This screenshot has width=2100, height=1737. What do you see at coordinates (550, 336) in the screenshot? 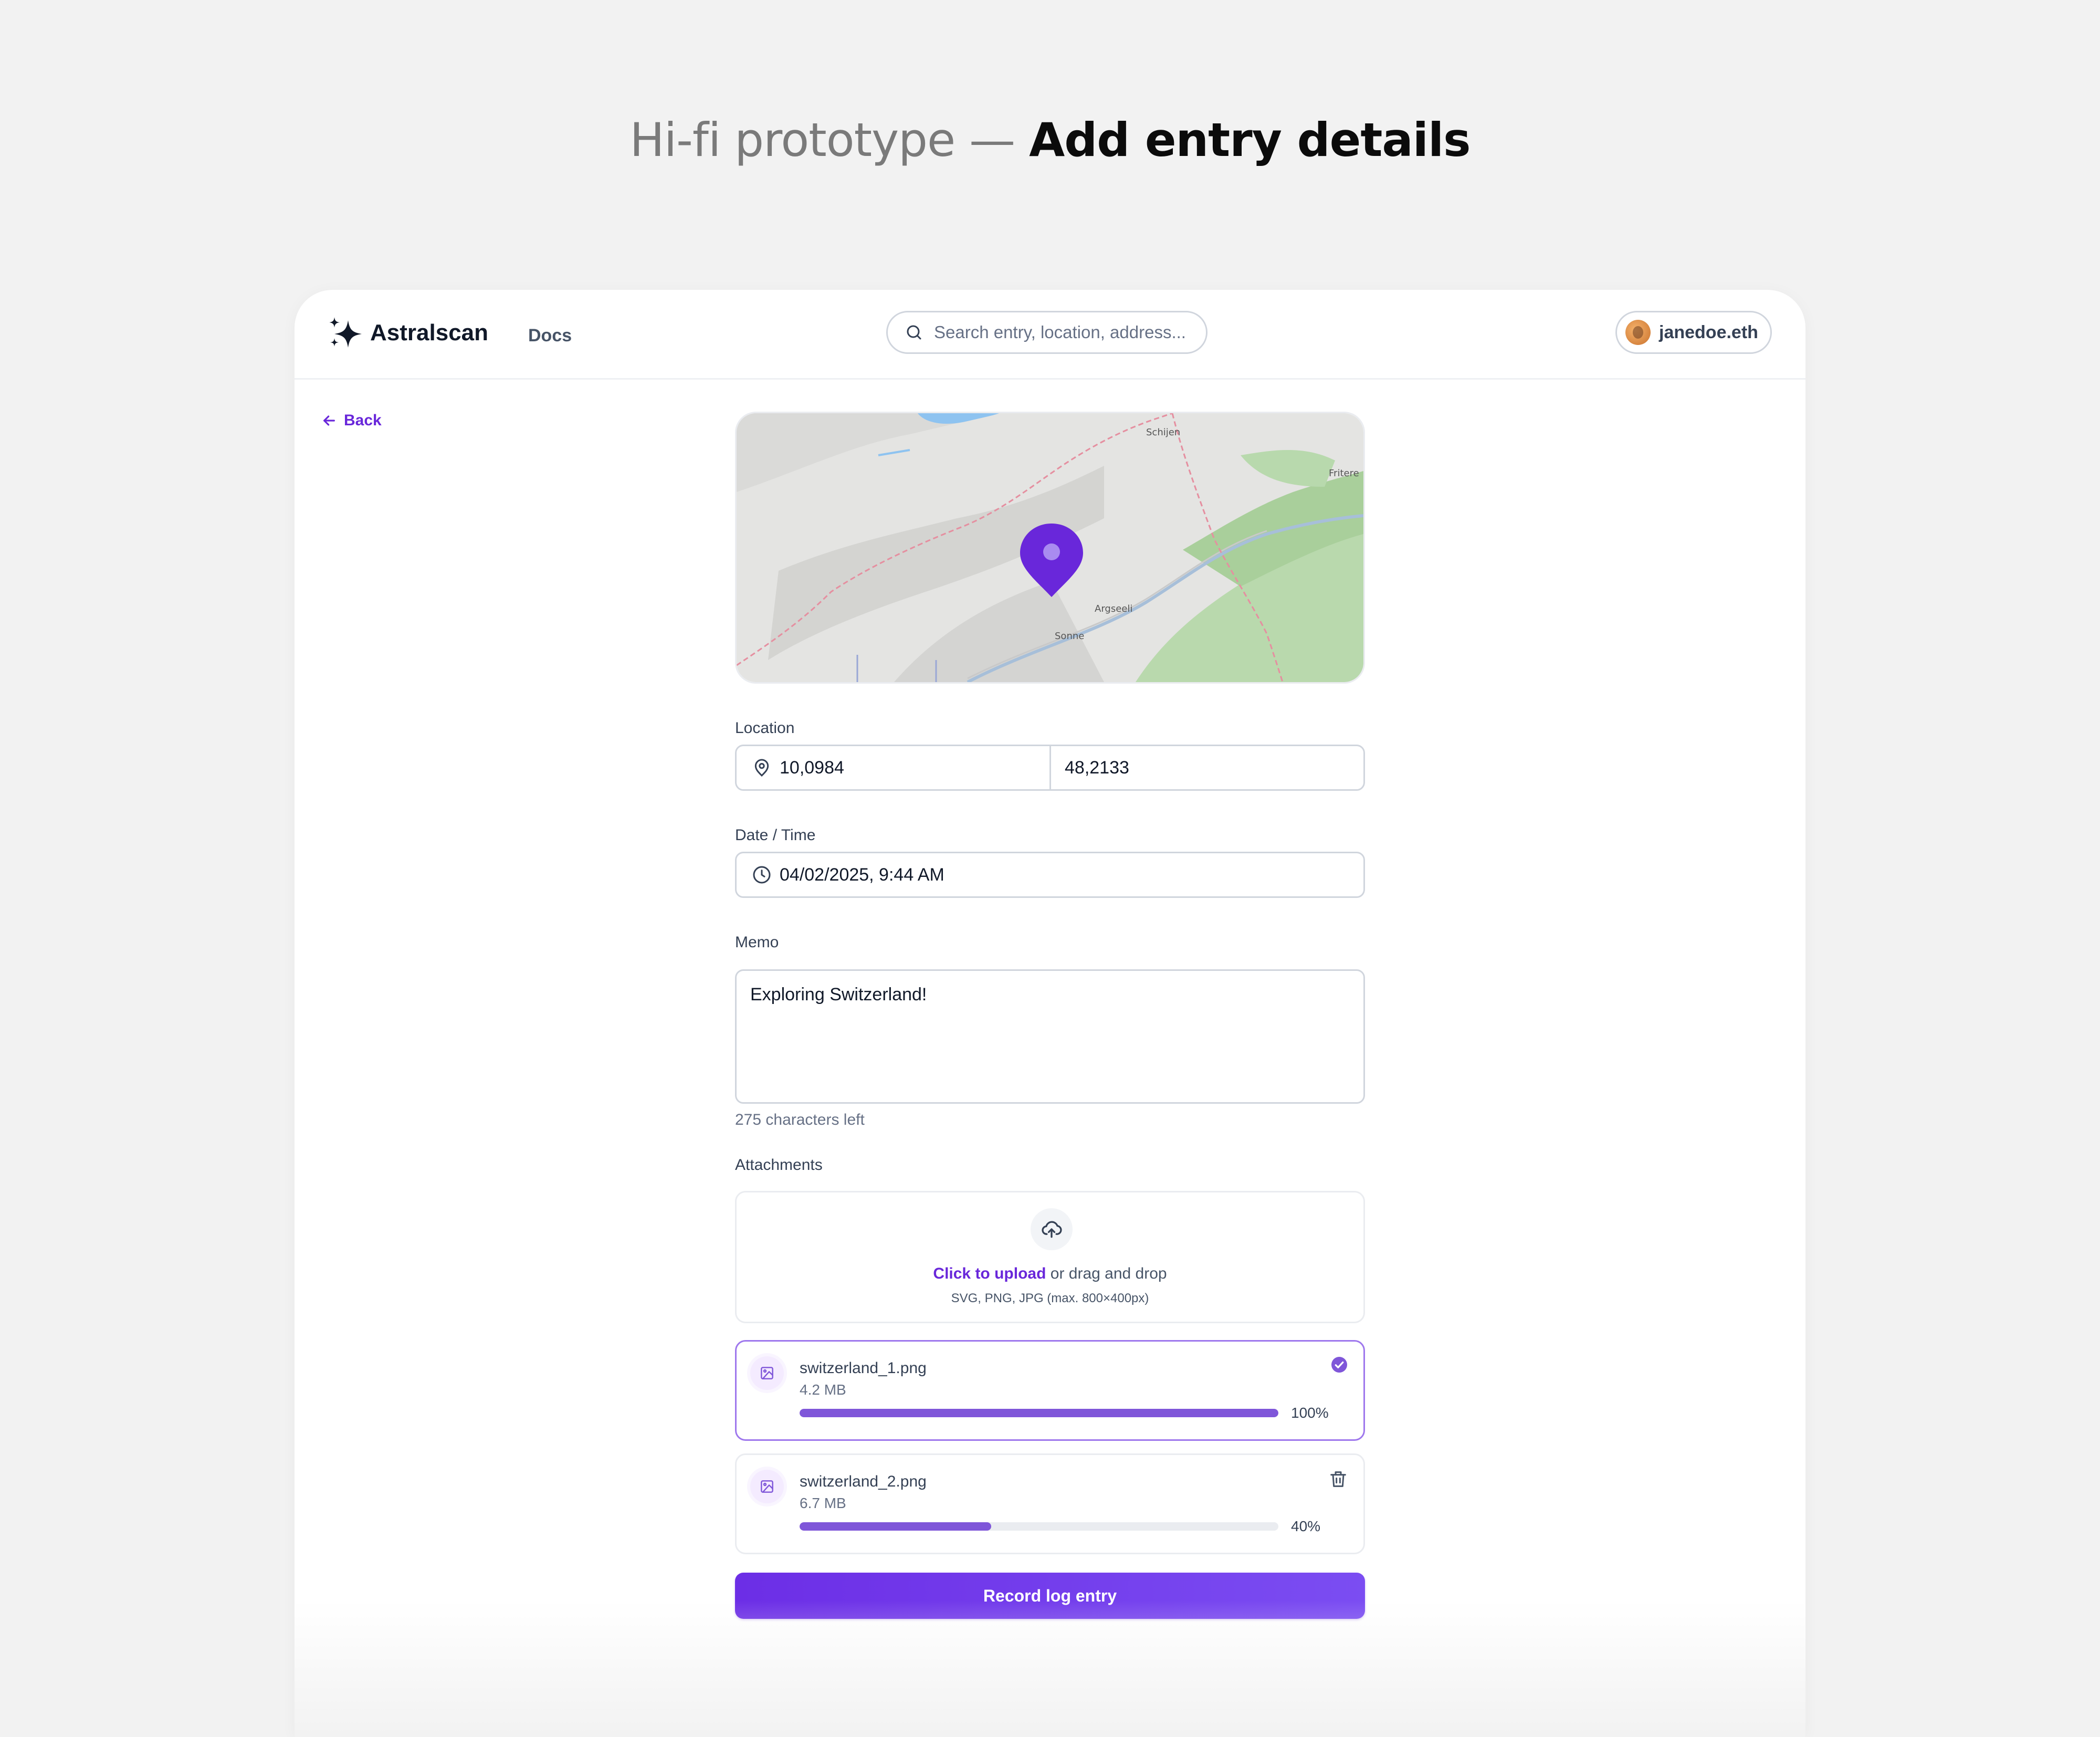
I see `docs-link: Docs` at bounding box center [550, 336].